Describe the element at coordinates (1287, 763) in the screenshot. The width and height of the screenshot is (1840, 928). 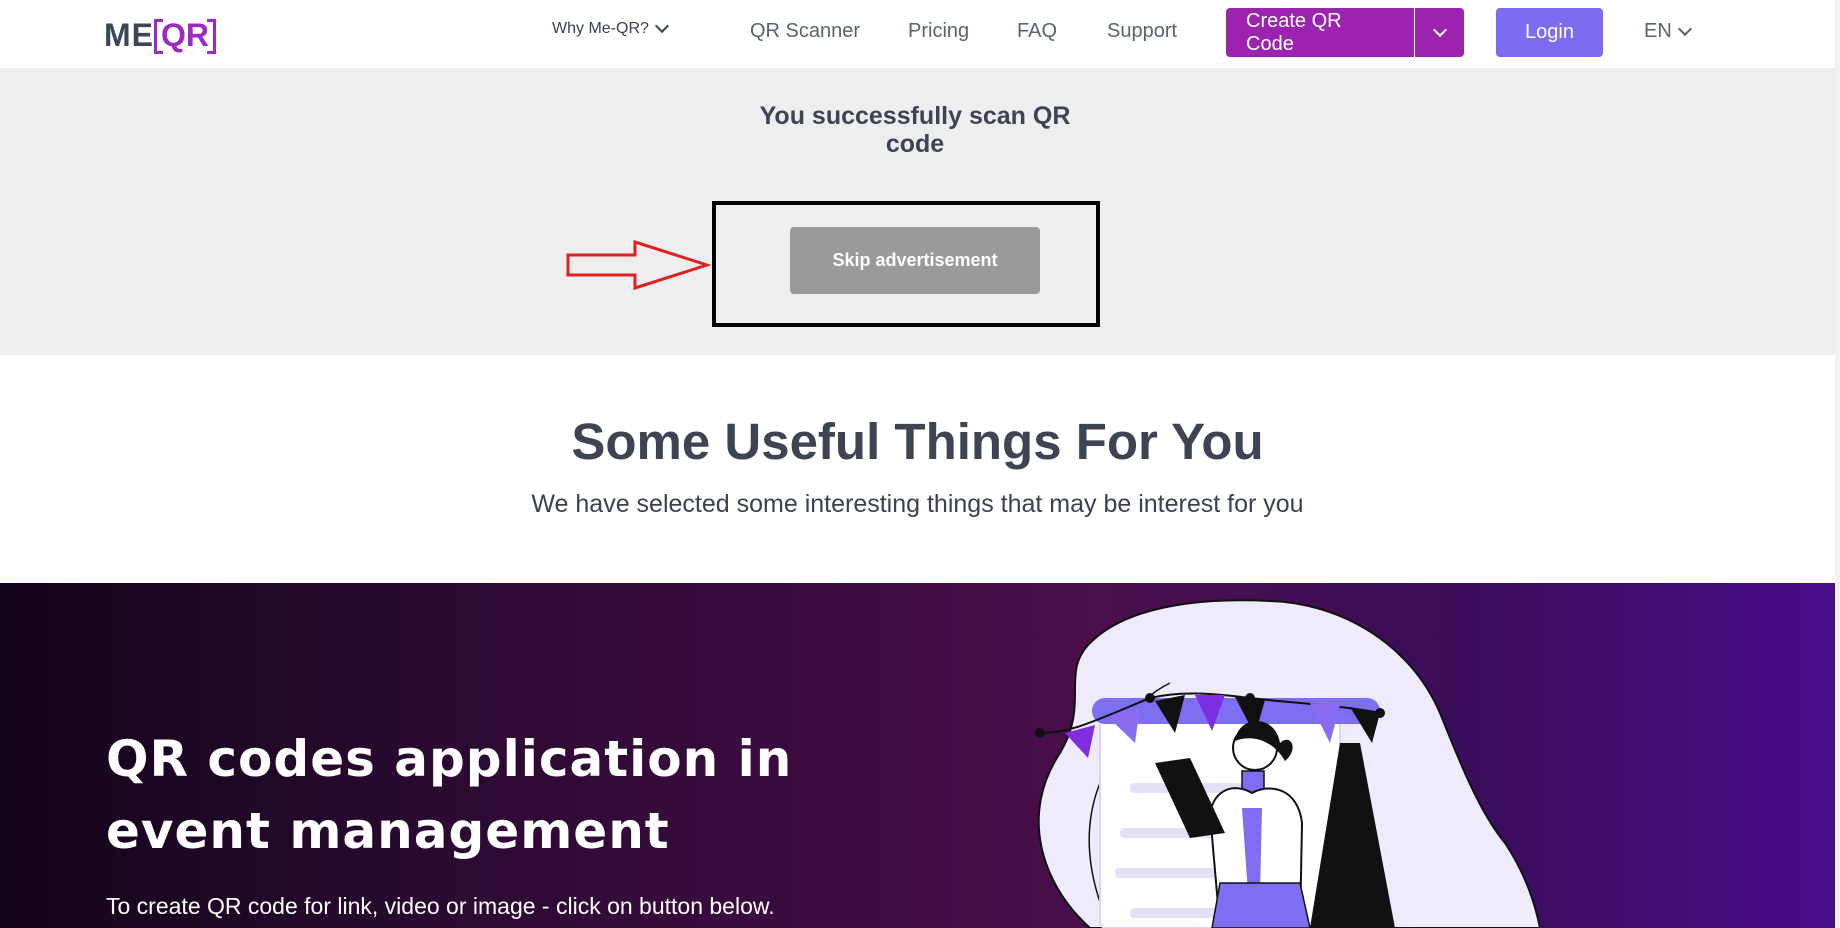
I see `event-illustration` at that location.